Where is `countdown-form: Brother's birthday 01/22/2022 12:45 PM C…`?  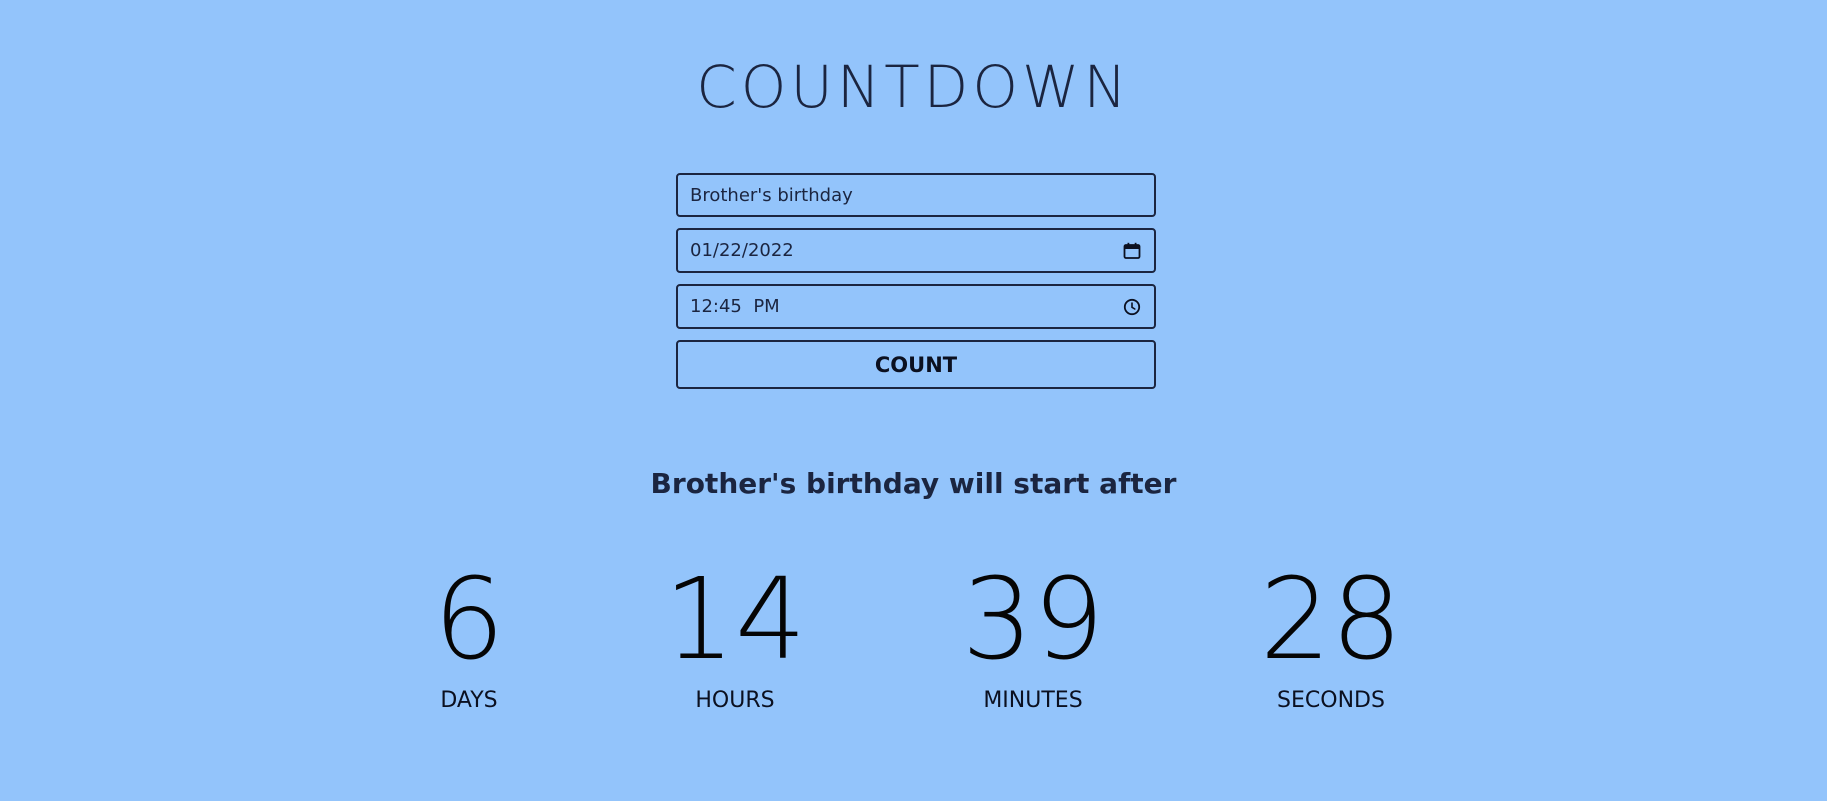 countdown-form: Brother's birthday 01/22/2022 12:45 PM C… is located at coordinates (916, 281).